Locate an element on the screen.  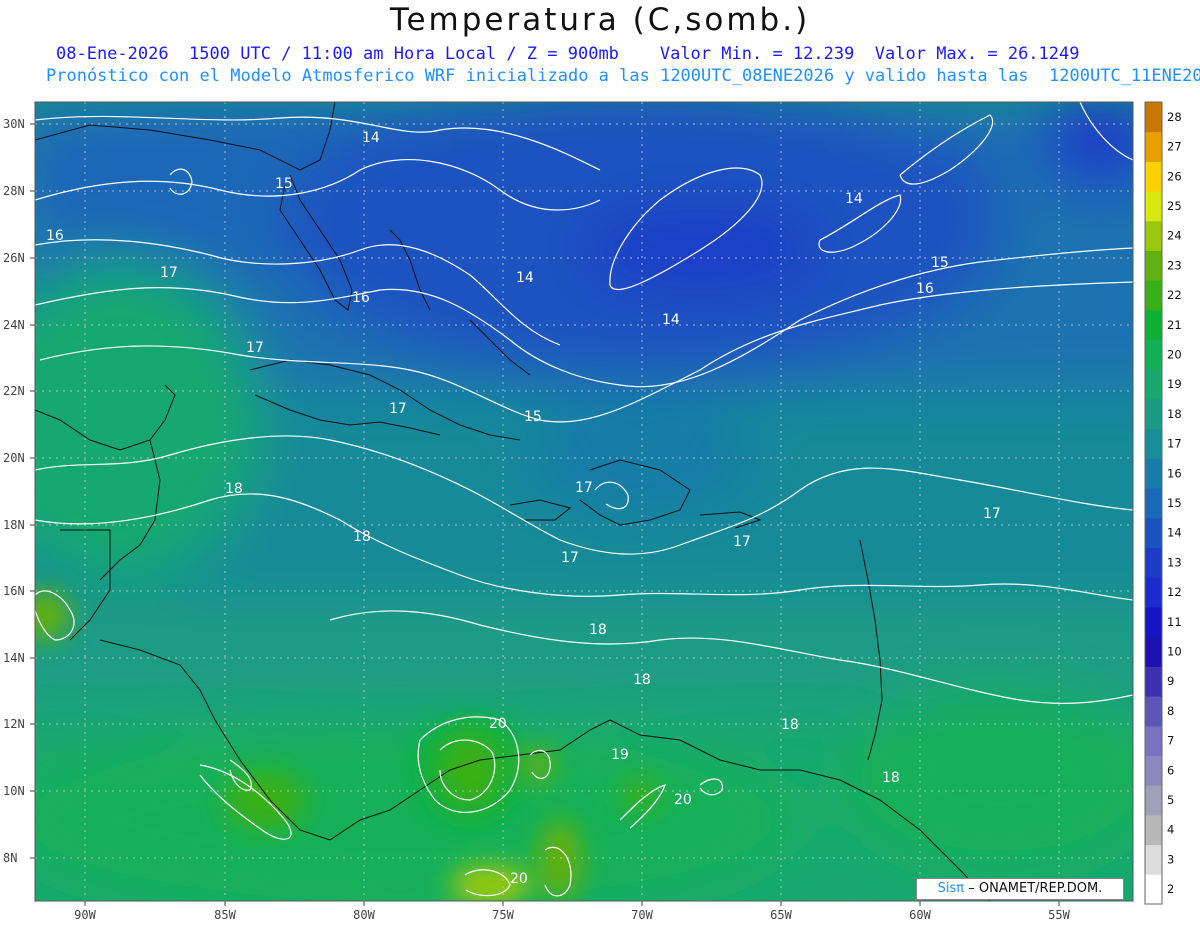
colorbar-label: 24 is located at coordinates (1174, 236).